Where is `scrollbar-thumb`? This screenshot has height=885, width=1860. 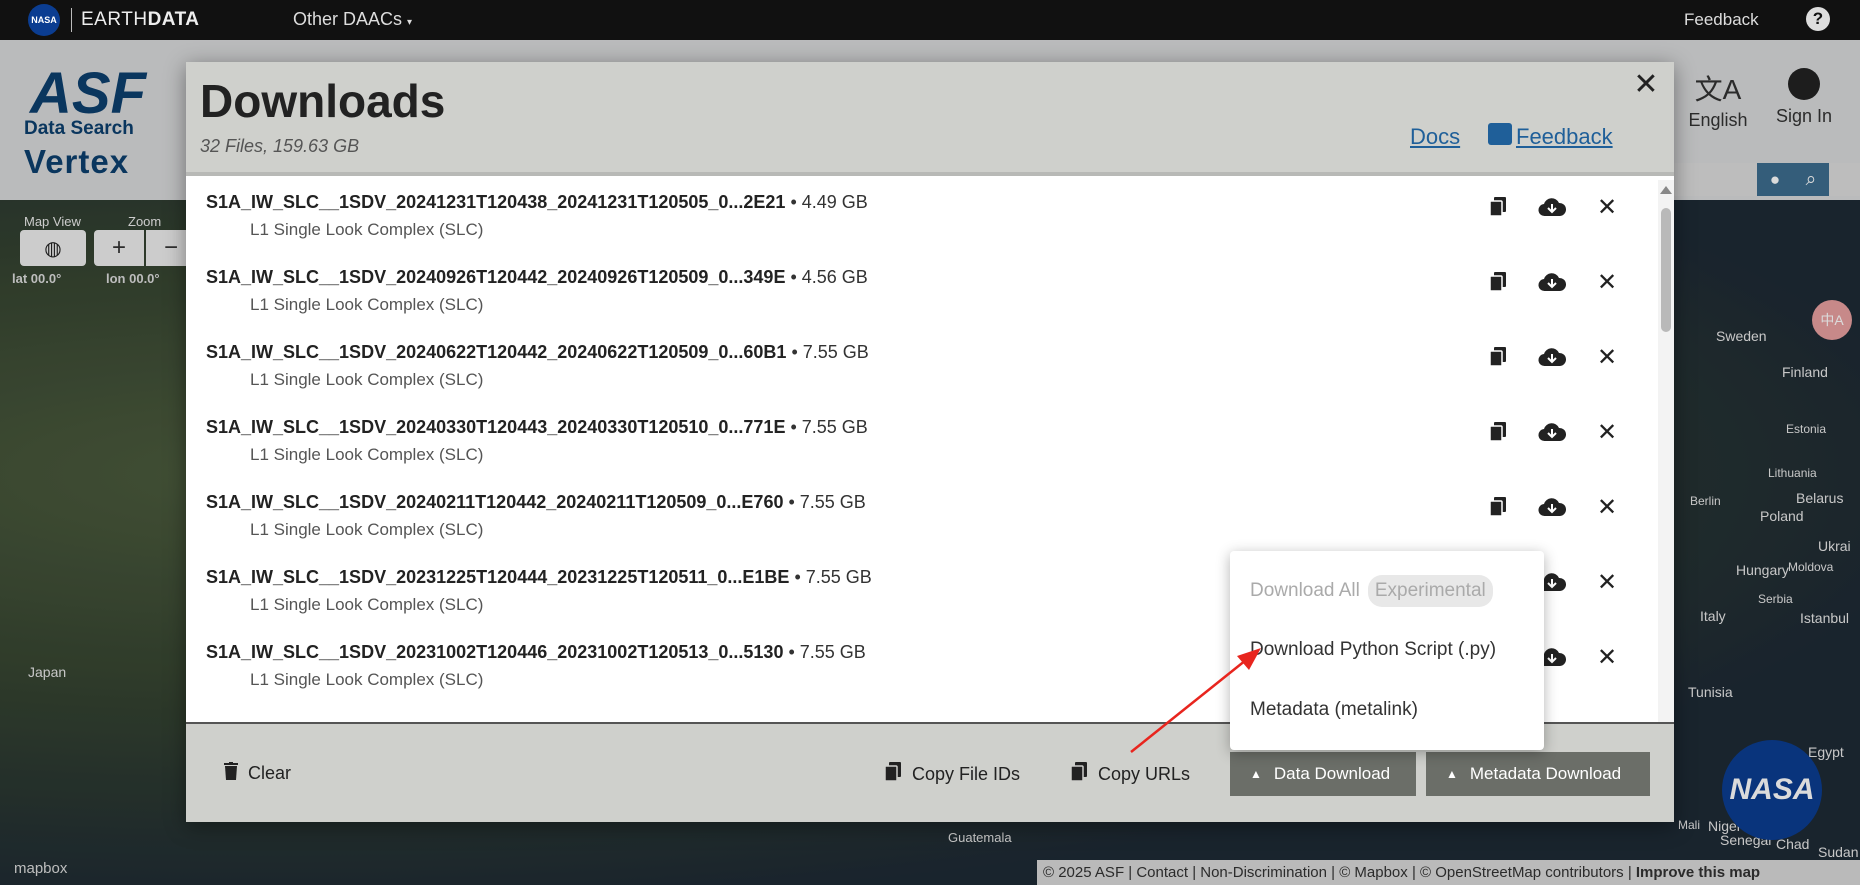
scrollbar-thumb is located at coordinates (1666, 270).